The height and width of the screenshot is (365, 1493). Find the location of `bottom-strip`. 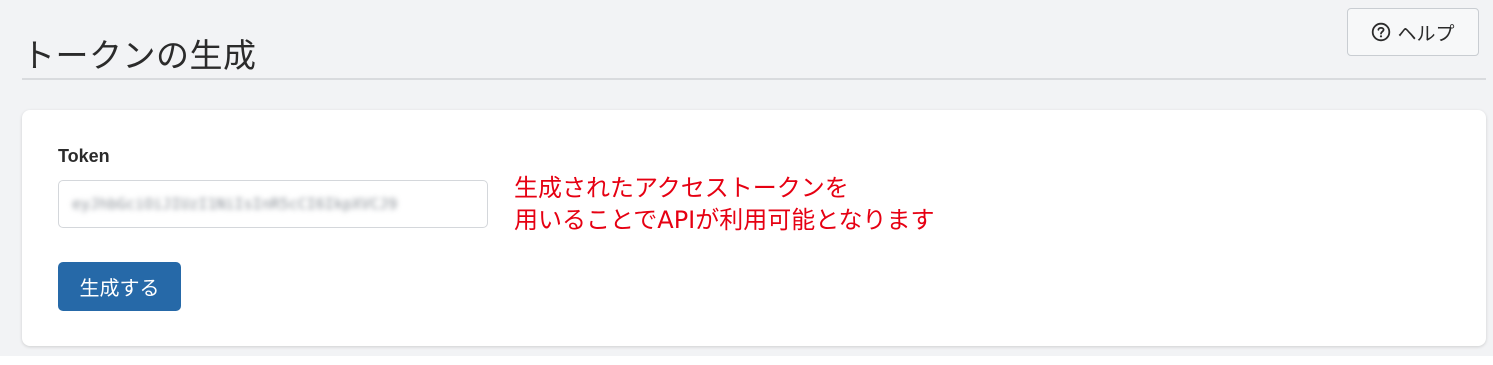

bottom-strip is located at coordinates (746, 360).